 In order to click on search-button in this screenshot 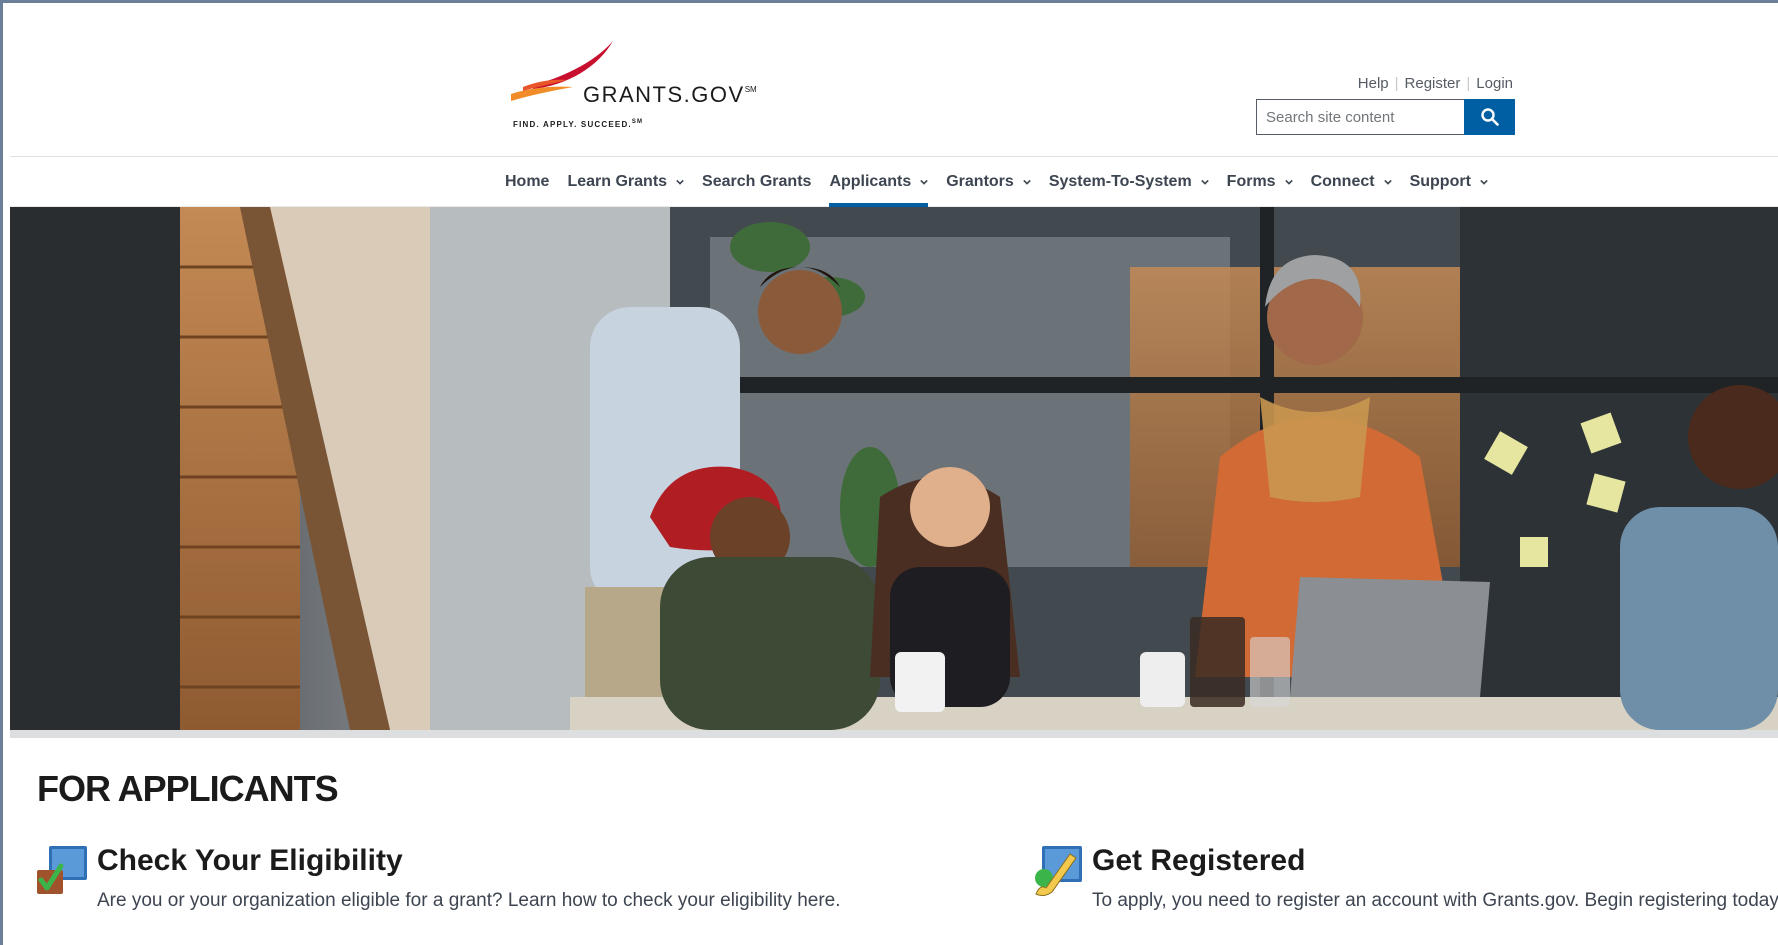, I will do `click(1489, 117)`.